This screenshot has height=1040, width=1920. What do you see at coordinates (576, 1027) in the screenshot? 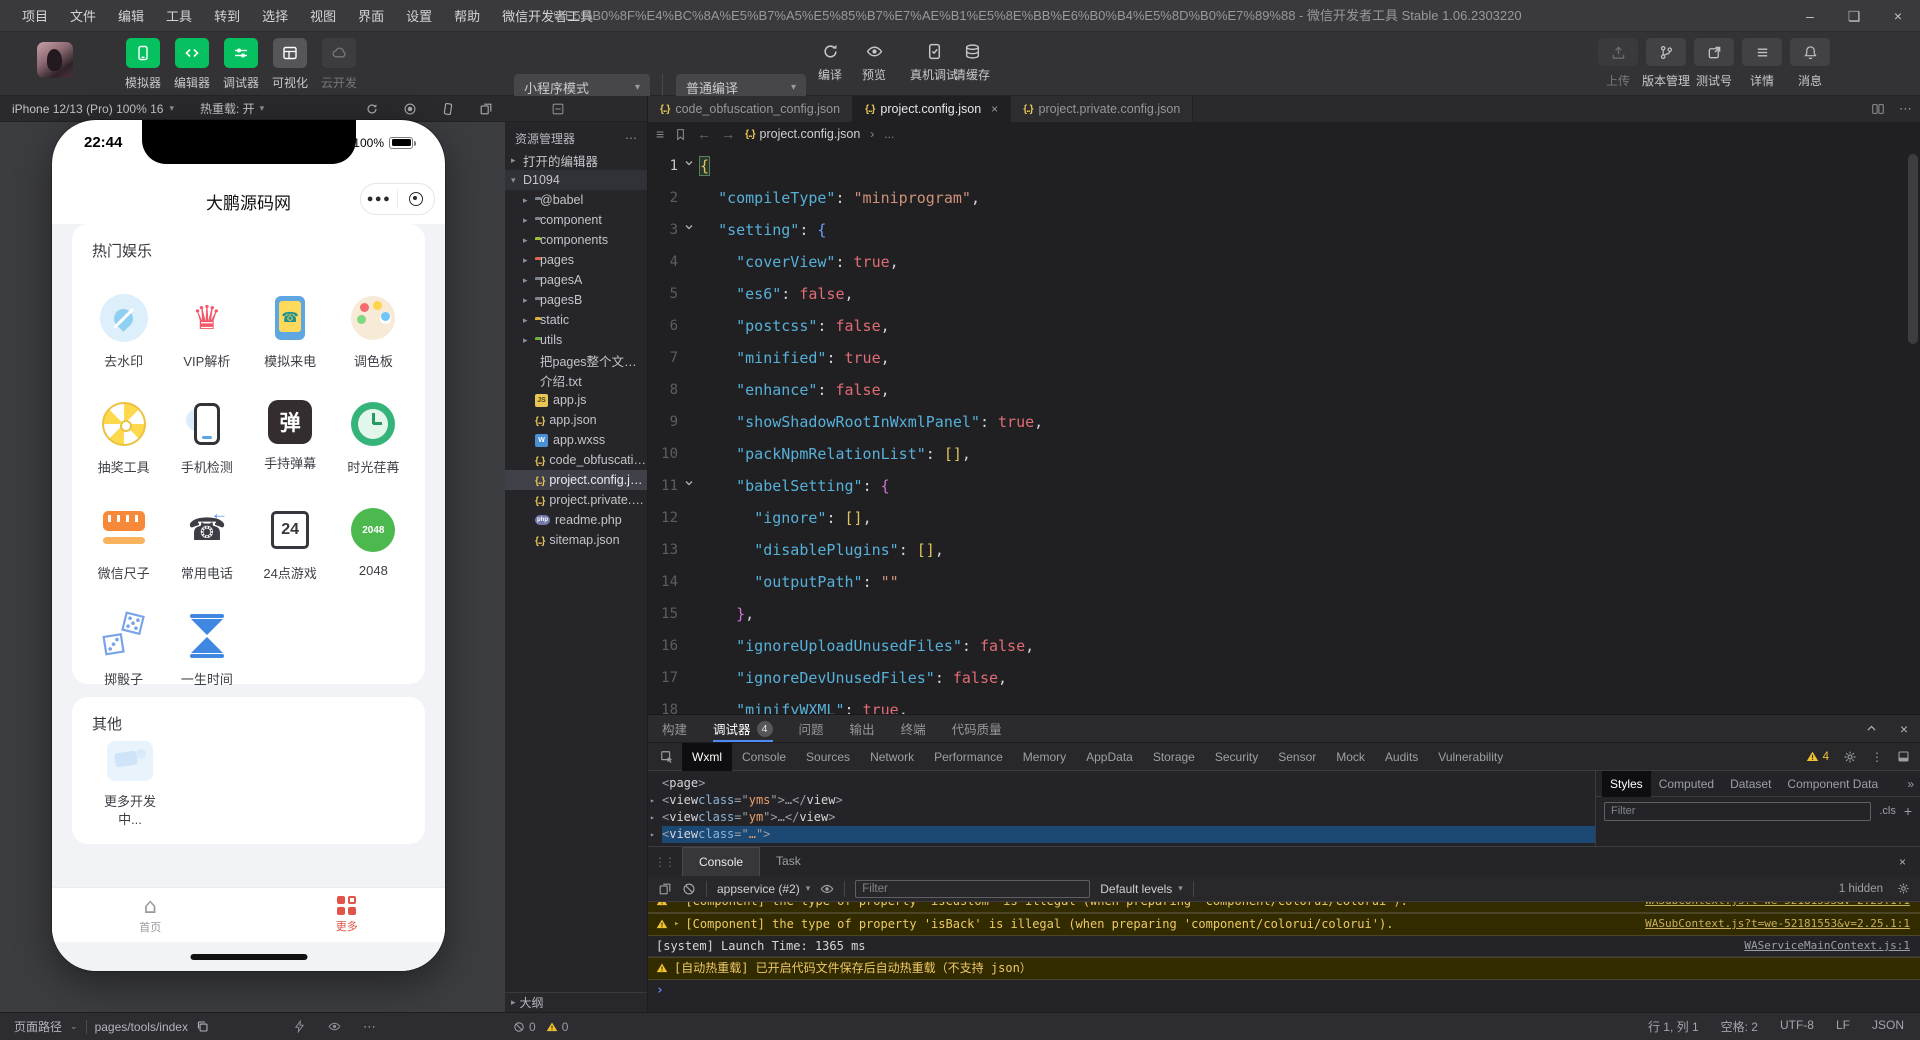
I see `problems-indicator: 0 0` at bounding box center [576, 1027].